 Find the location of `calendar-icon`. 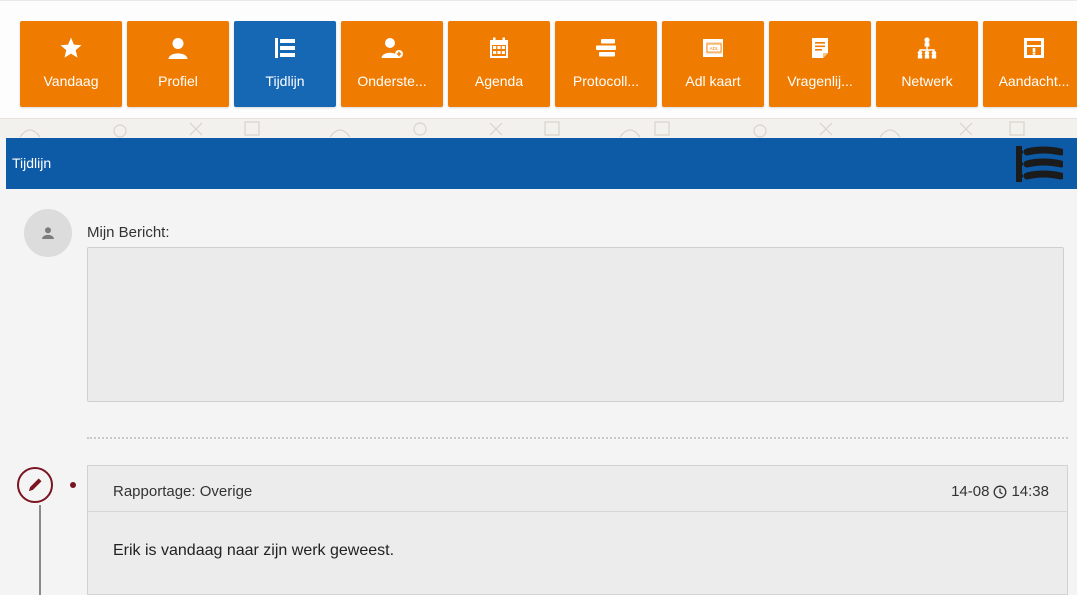

calendar-icon is located at coordinates (499, 48).